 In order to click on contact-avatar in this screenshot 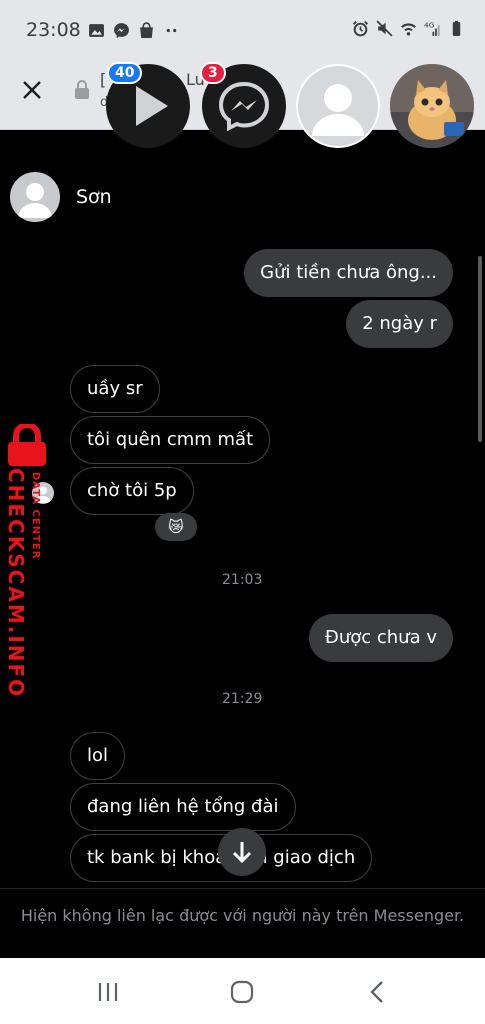, I will do `click(35, 197)`.